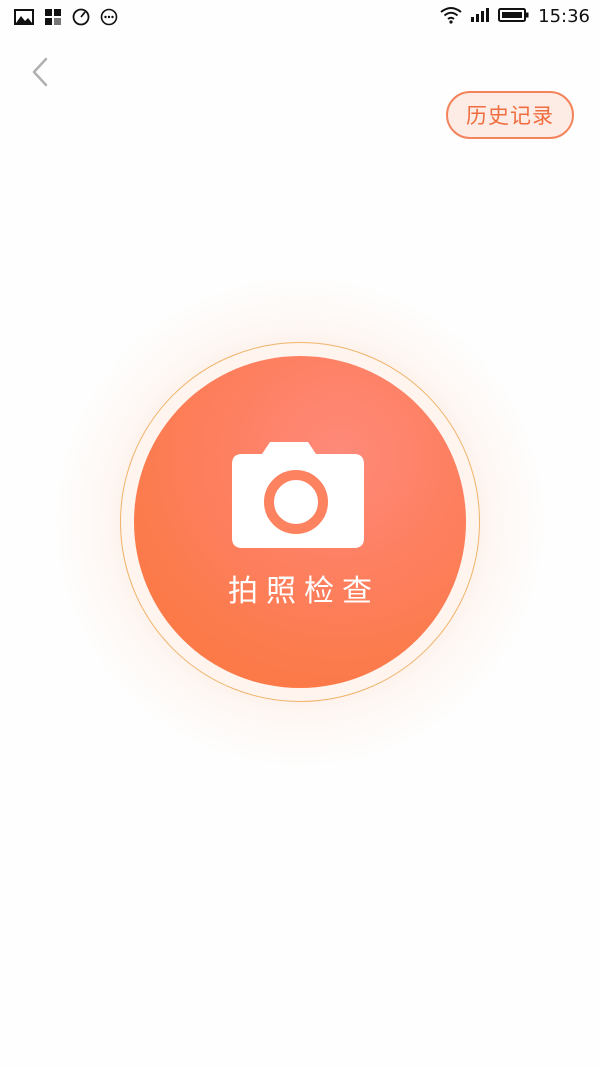 This screenshot has width=600, height=1067. I want to click on camera-label: 拍照检查, so click(304, 591).